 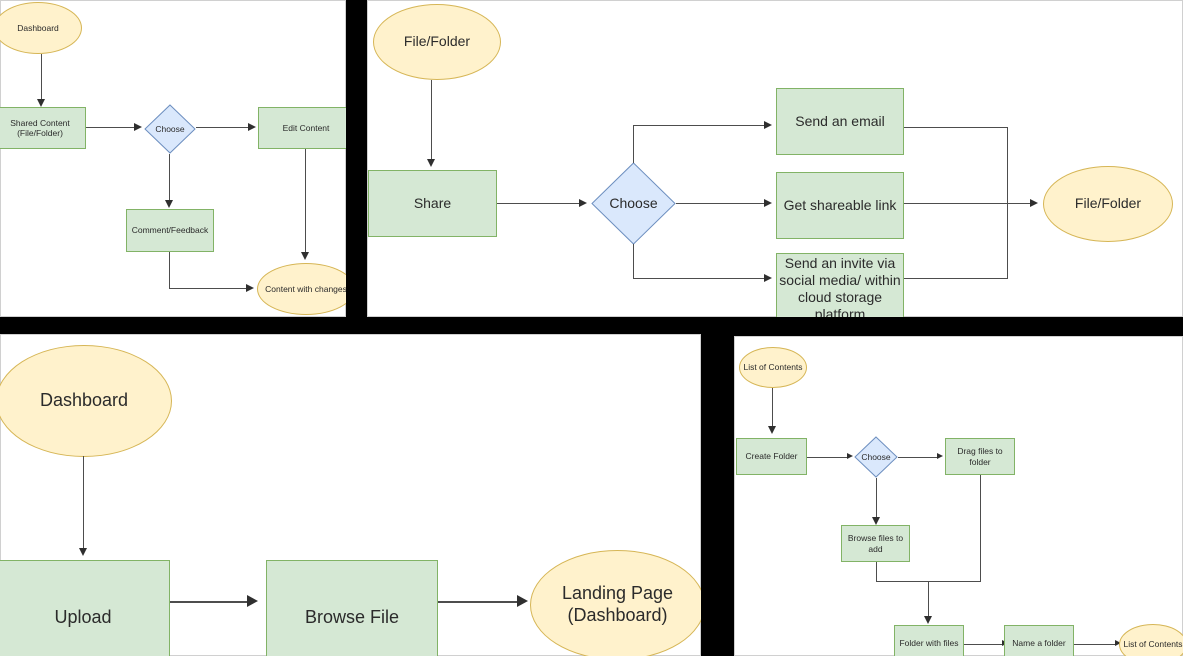 I want to click on node-label-line1: Landing Page, so click(x=617, y=593).